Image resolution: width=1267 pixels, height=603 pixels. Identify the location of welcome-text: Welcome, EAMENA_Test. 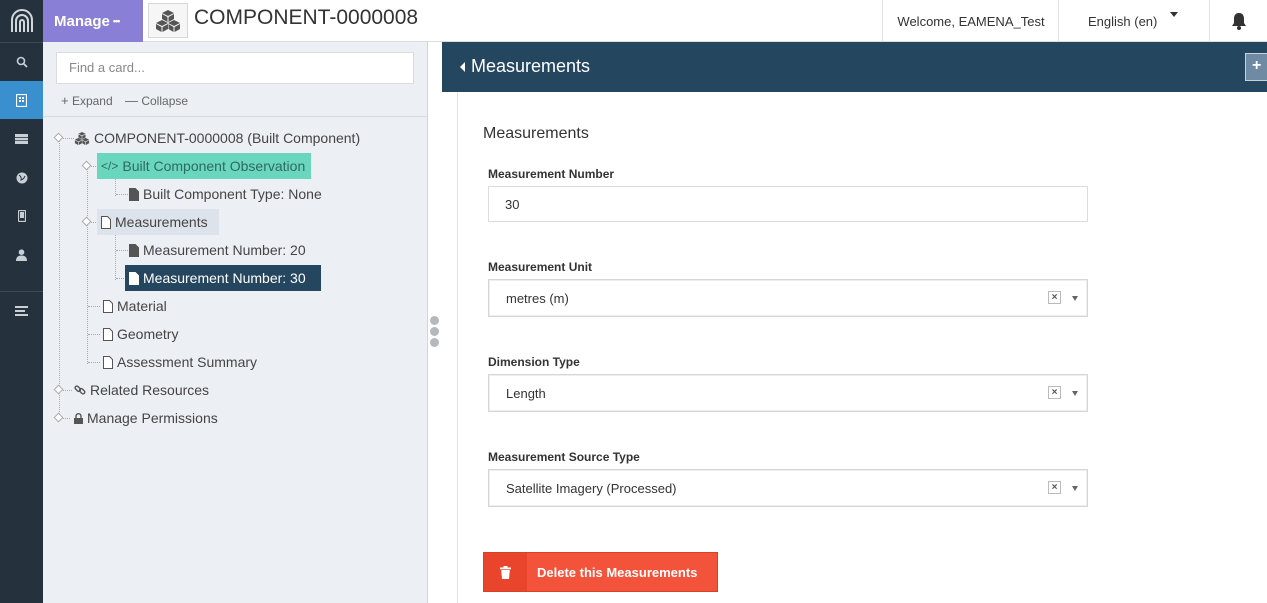
(971, 21).